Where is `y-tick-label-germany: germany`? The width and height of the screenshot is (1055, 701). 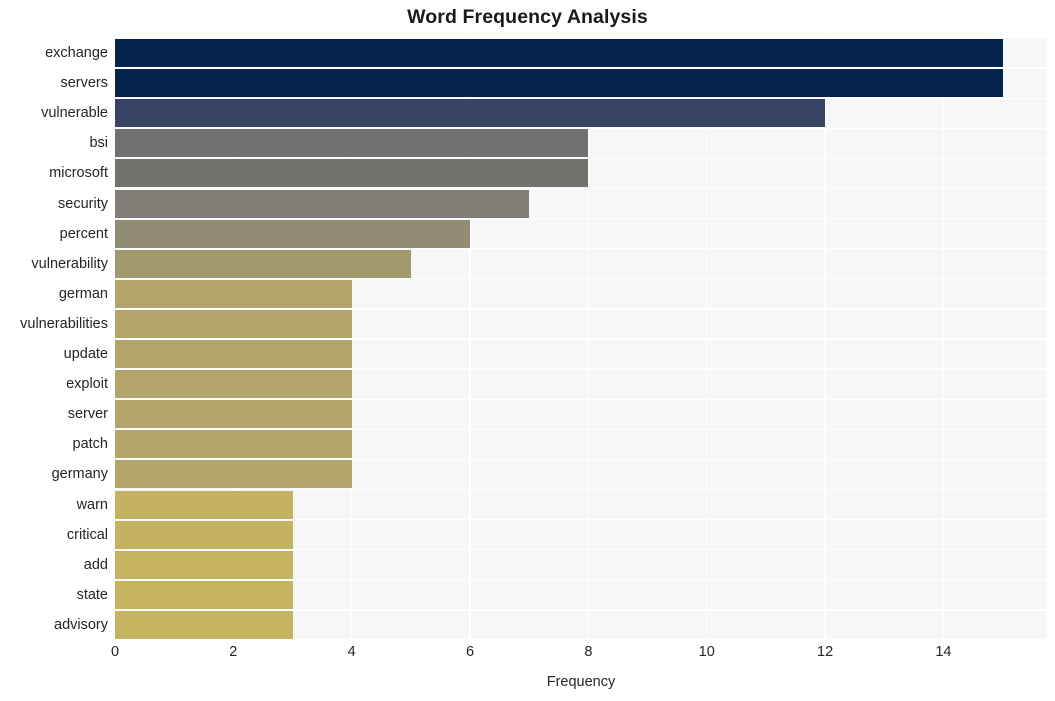 y-tick-label-germany: germany is located at coordinates (79, 474).